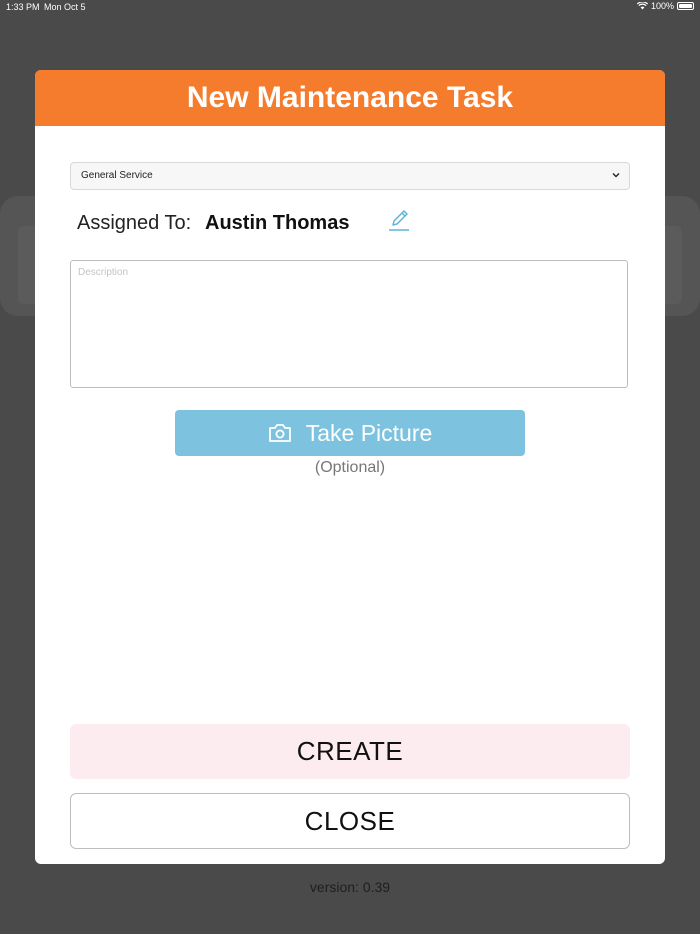 The width and height of the screenshot is (700, 934). I want to click on camera-icon, so click(279, 433).